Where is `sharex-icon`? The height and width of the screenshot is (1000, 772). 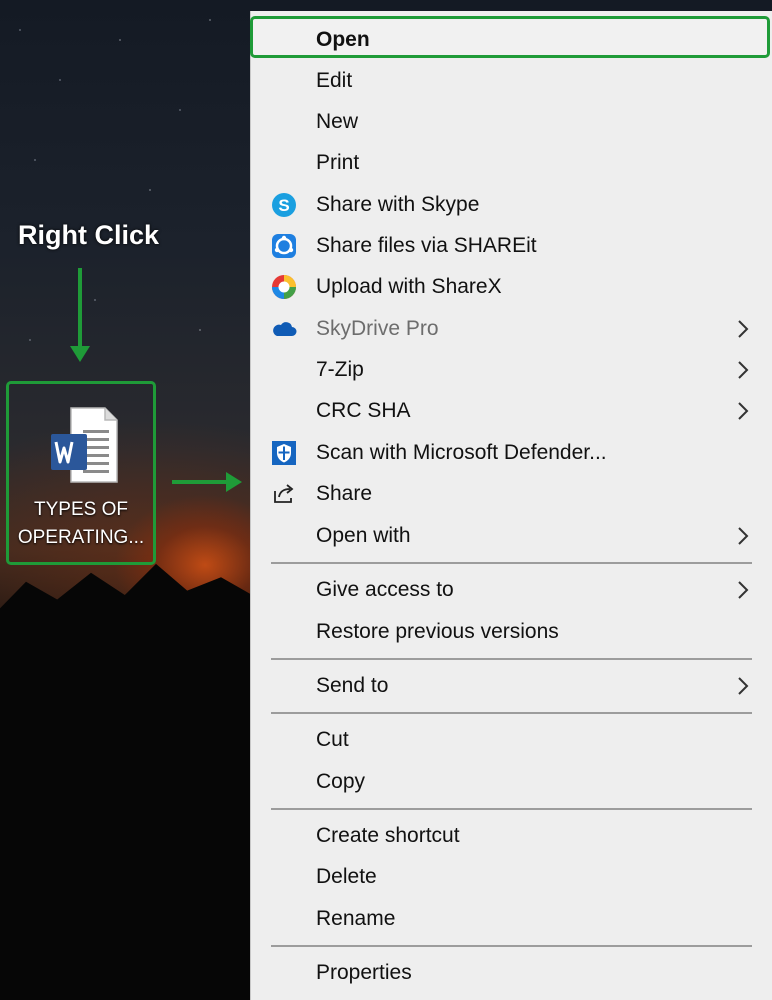 sharex-icon is located at coordinates (284, 287).